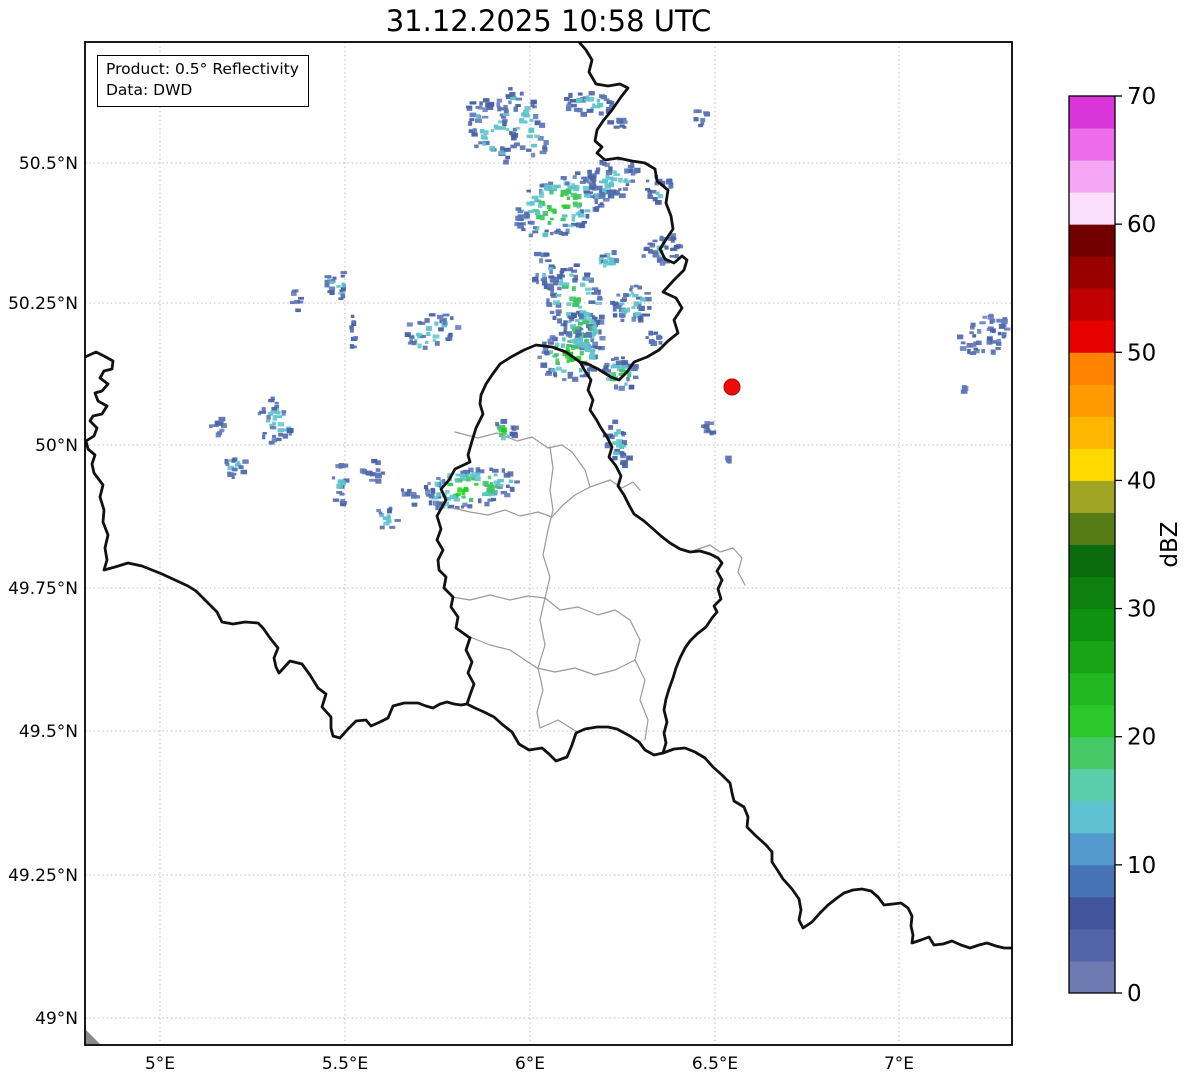  I want to click on colorbar-tick-label: 50, so click(1141, 353).